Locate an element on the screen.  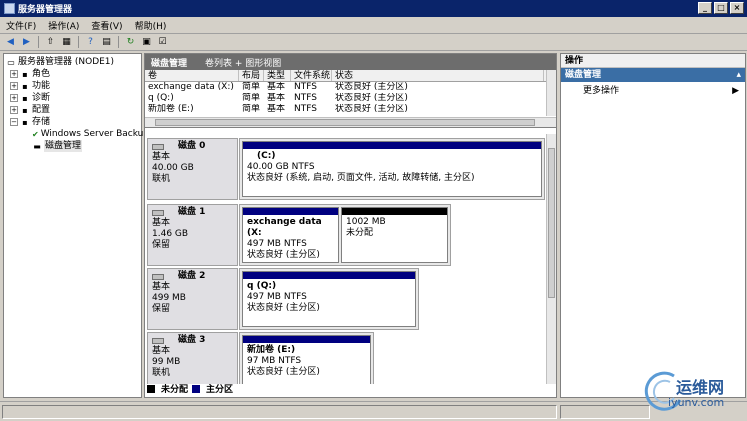
unallocated-swatch is located at coordinates (151, 388).